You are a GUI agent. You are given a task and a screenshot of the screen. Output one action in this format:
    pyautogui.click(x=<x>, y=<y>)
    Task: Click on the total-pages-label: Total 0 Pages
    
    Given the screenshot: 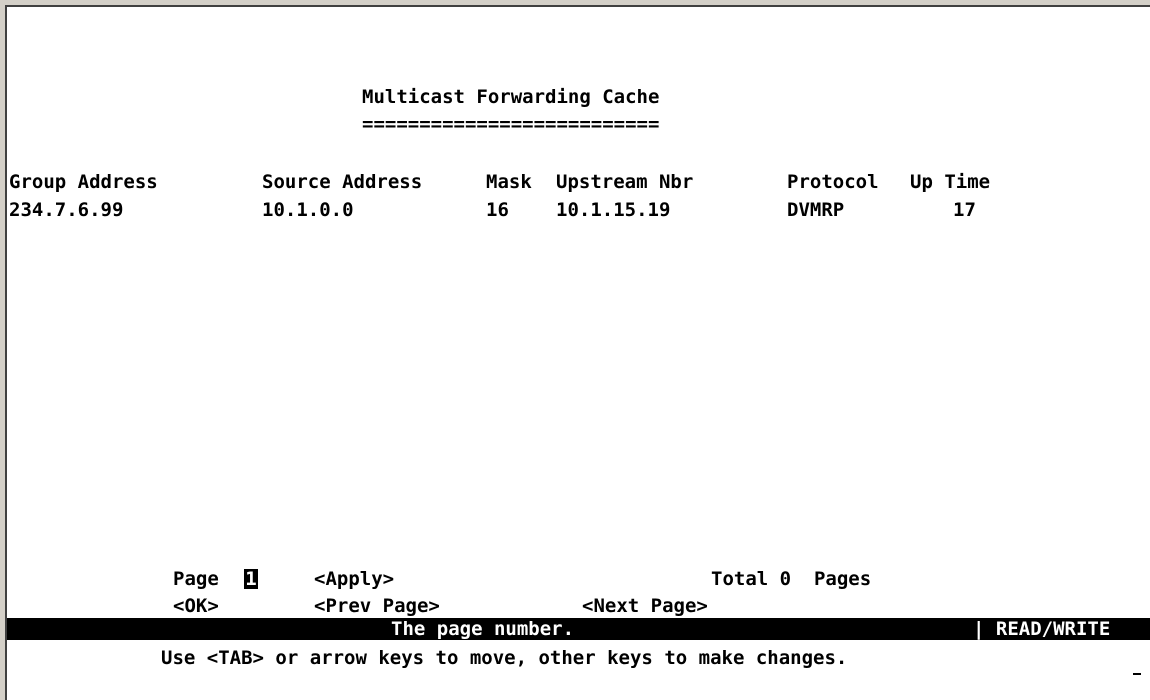 What is the action you would take?
    pyautogui.click(x=791, y=579)
    